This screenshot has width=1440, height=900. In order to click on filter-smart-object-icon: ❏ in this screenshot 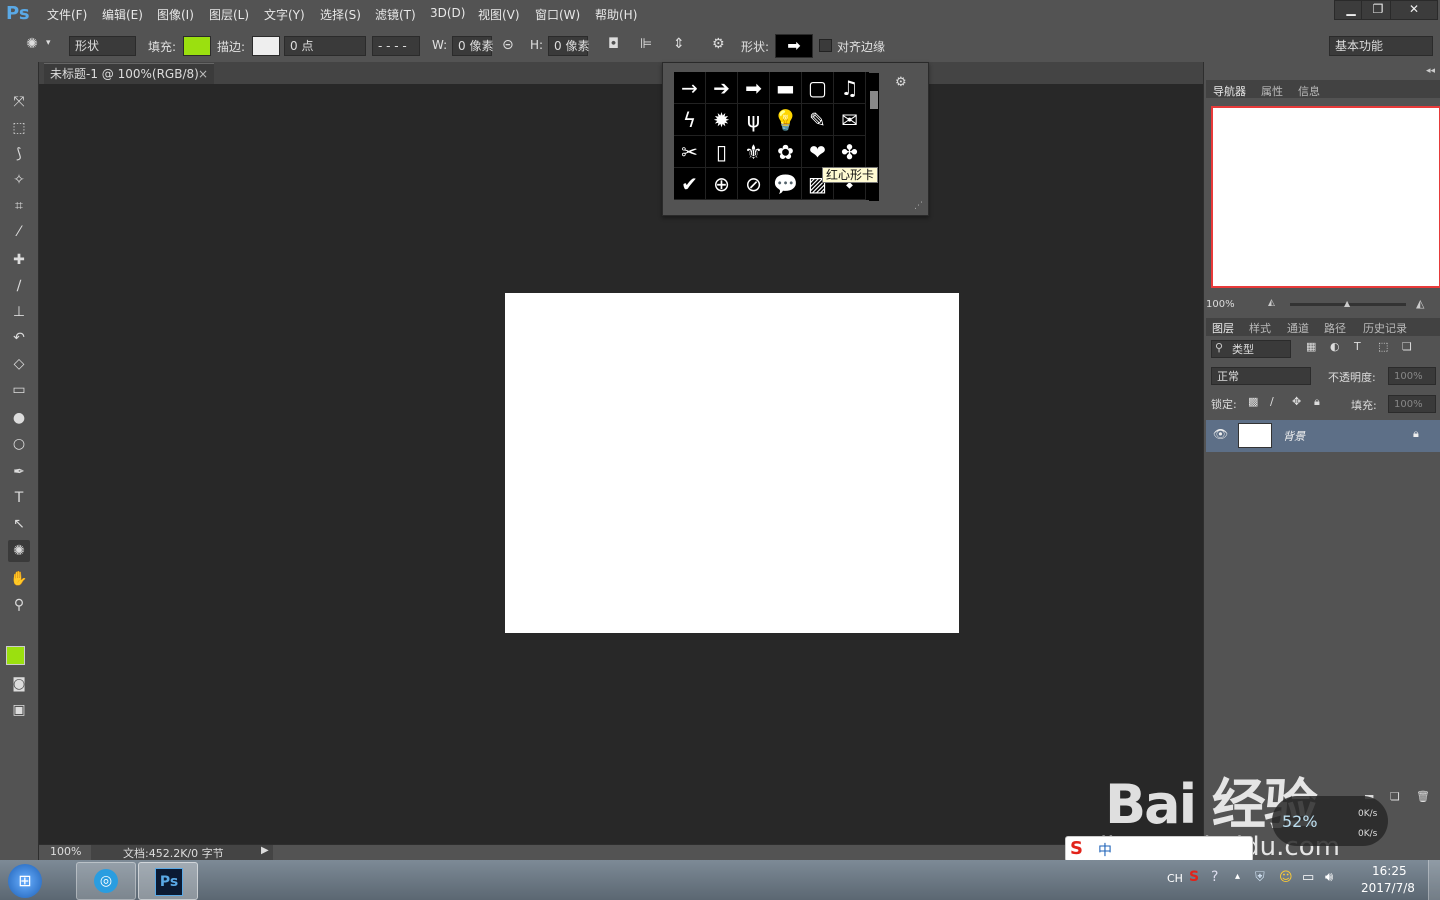, I will do `click(1407, 346)`.